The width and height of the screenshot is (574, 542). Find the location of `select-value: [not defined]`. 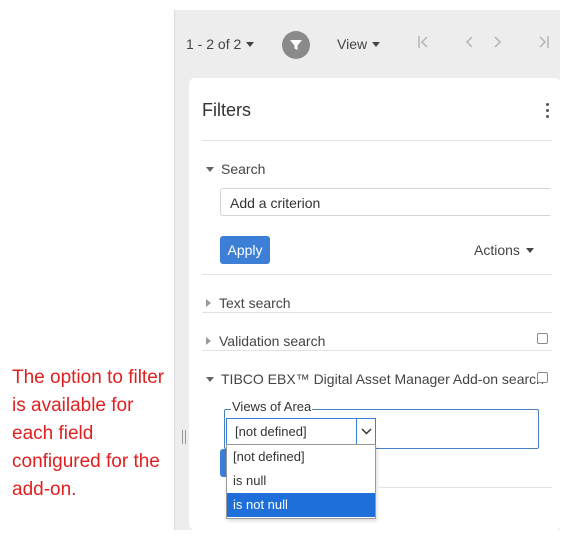

select-value: [not defined] is located at coordinates (271, 431).